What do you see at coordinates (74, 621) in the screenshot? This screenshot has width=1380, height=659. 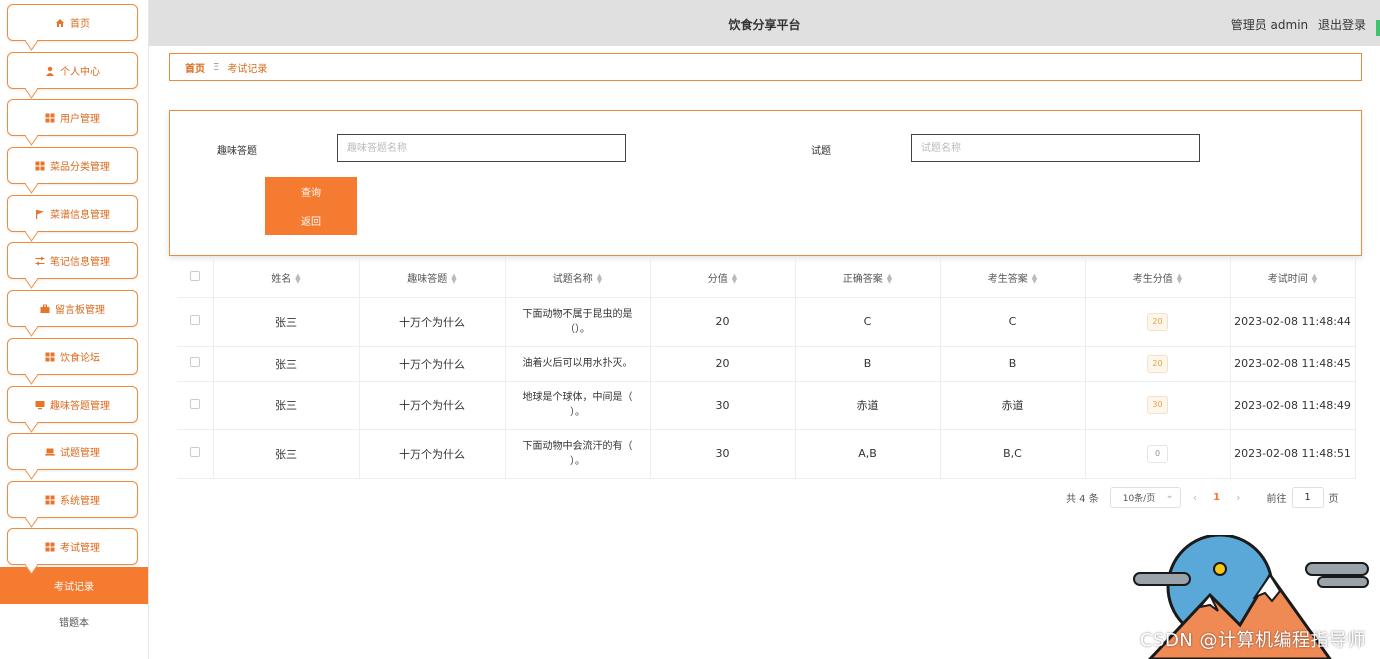 I see `sidebar-item-wrong-questions: 错题本` at bounding box center [74, 621].